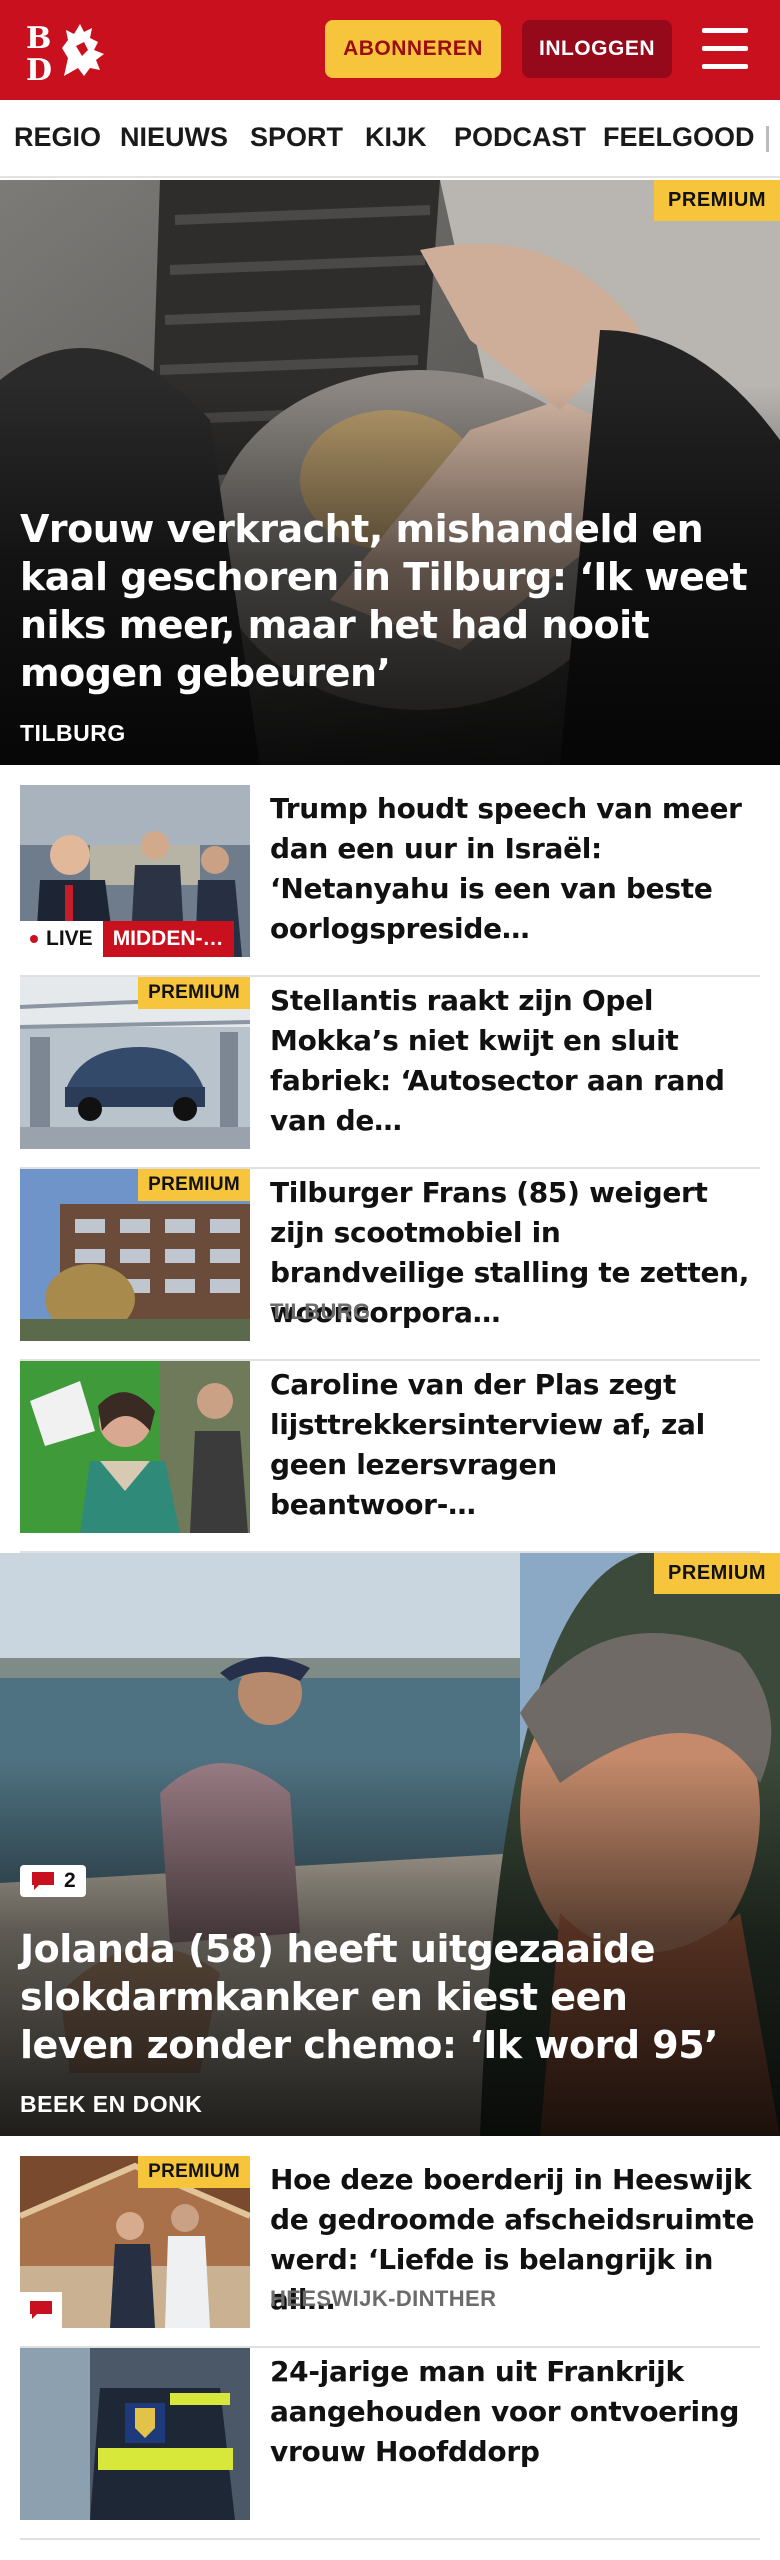  Describe the element at coordinates (69, 938) in the screenshot. I see `live-label: LIVE` at that location.